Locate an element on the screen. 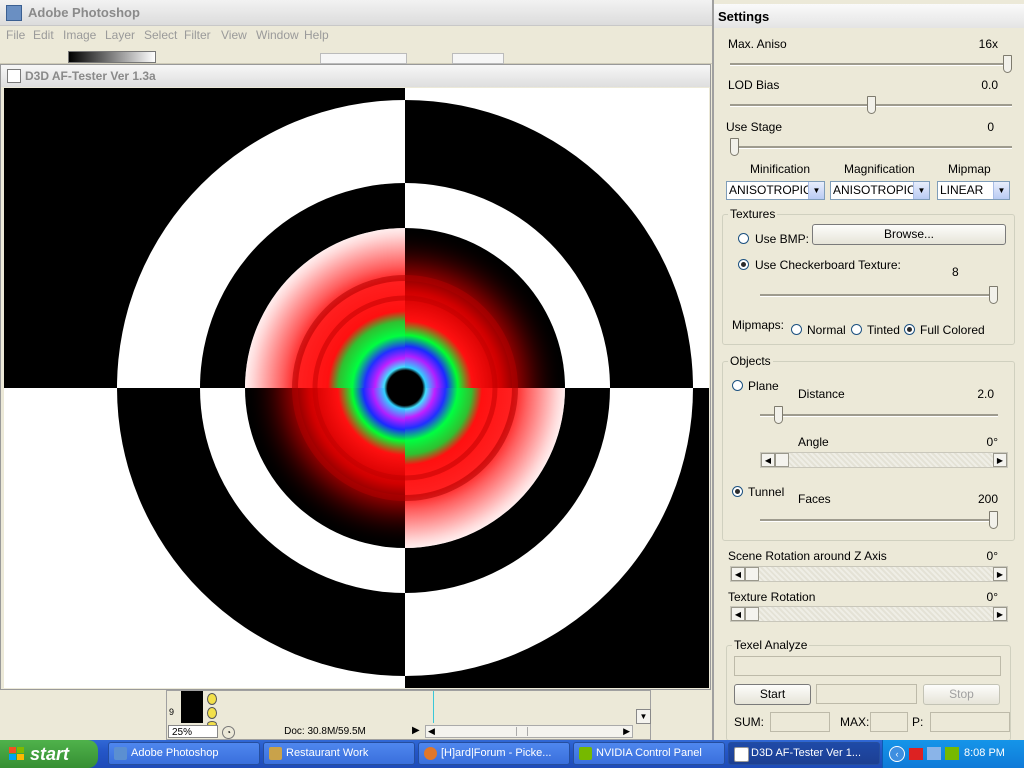 The image size is (1024, 768). folder-icon is located at coordinates (275, 753).